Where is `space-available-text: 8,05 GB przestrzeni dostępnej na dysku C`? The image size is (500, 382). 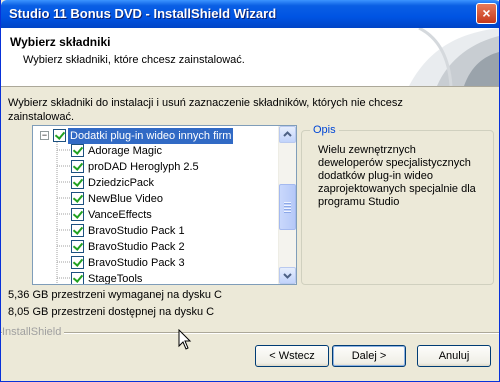 space-available-text: 8,05 GB przestrzeni dostępnej na dysku C is located at coordinates (111, 312).